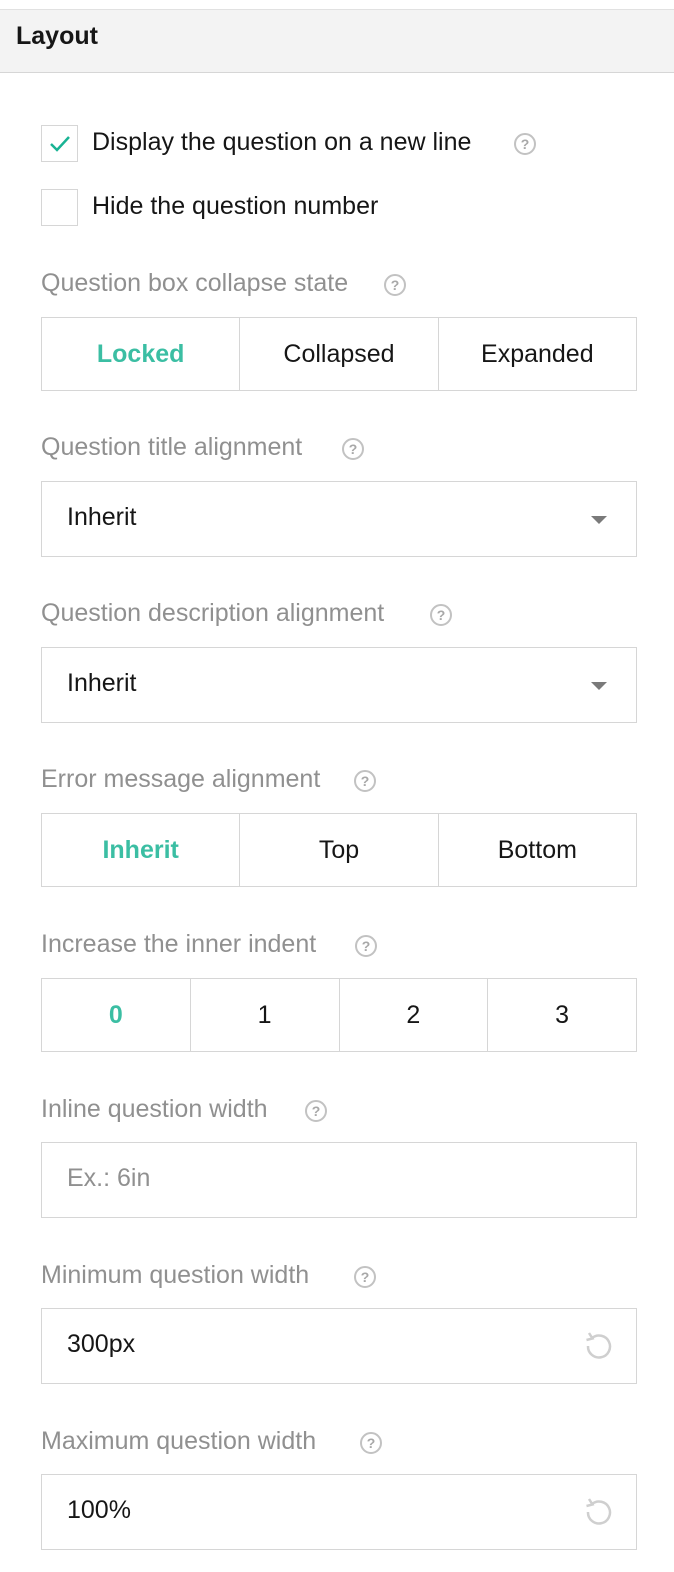  I want to click on inline-width-input: Ex.: 6in, so click(339, 1180).